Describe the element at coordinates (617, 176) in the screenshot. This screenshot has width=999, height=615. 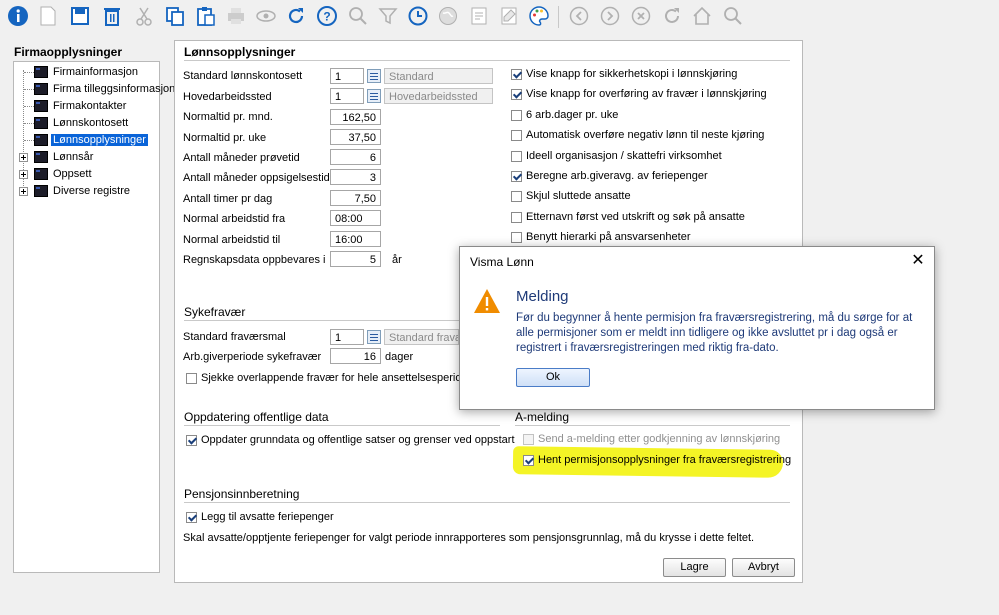
I see `checkbox-label: Beregne arb.giveravg. av feriepenger` at that location.